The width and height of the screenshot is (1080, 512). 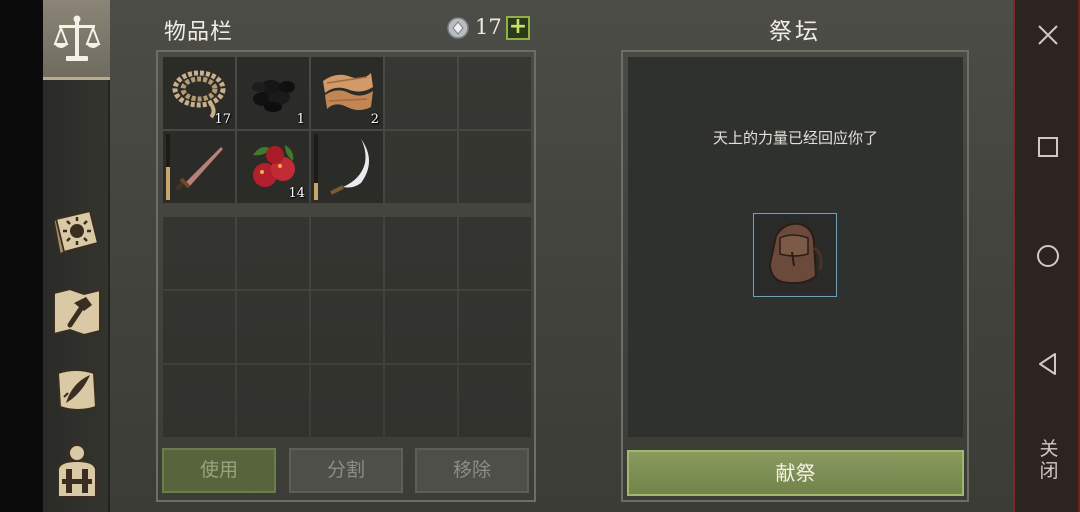 What do you see at coordinates (219, 470) in the screenshot?
I see `use-button: 使用` at bounding box center [219, 470].